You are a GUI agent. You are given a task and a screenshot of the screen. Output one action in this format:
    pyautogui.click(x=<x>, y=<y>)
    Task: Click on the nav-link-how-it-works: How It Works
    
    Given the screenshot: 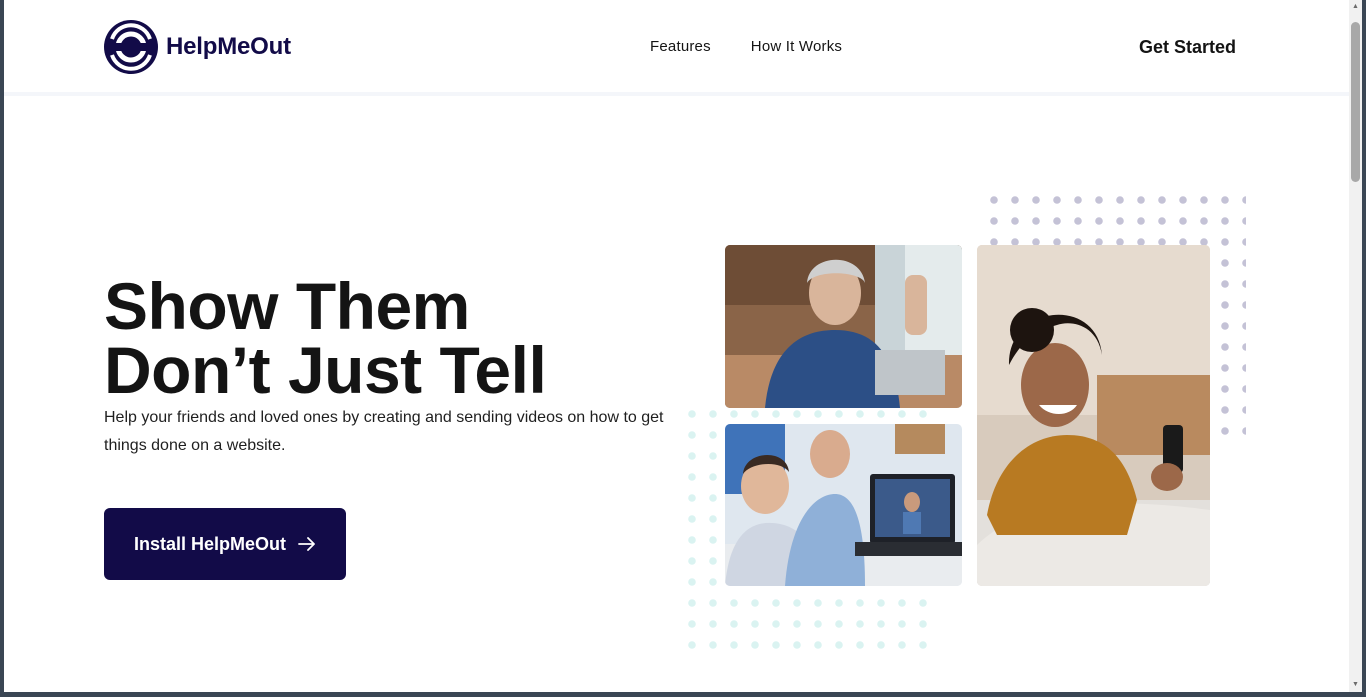 What is the action you would take?
    pyautogui.click(x=796, y=46)
    